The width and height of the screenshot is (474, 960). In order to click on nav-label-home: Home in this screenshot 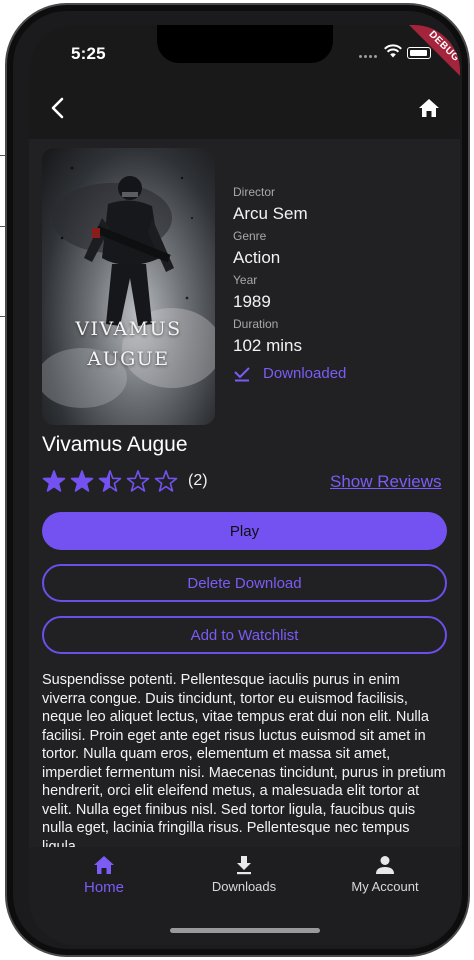, I will do `click(103, 887)`.